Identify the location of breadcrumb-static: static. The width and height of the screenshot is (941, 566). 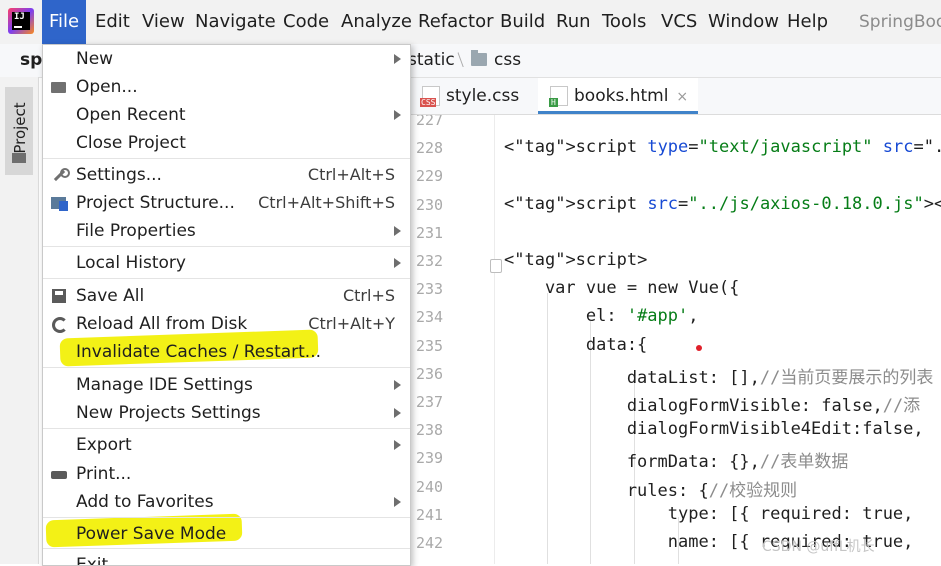
(431, 60).